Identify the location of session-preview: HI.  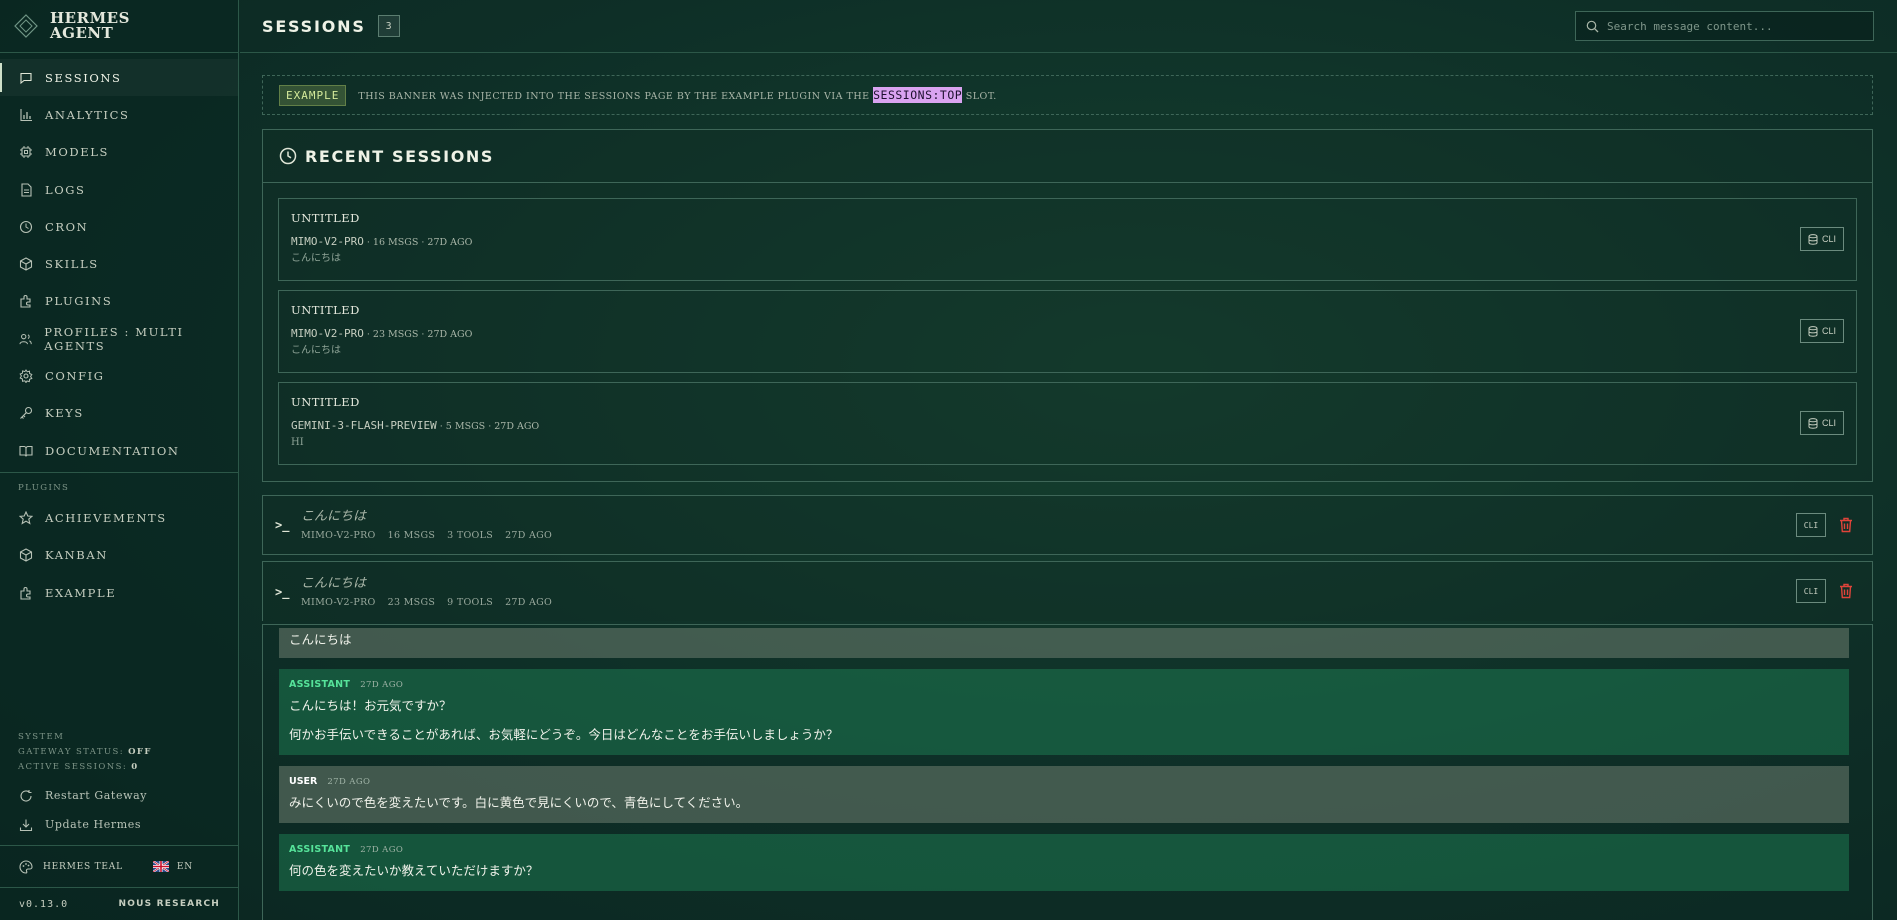
(297, 442).